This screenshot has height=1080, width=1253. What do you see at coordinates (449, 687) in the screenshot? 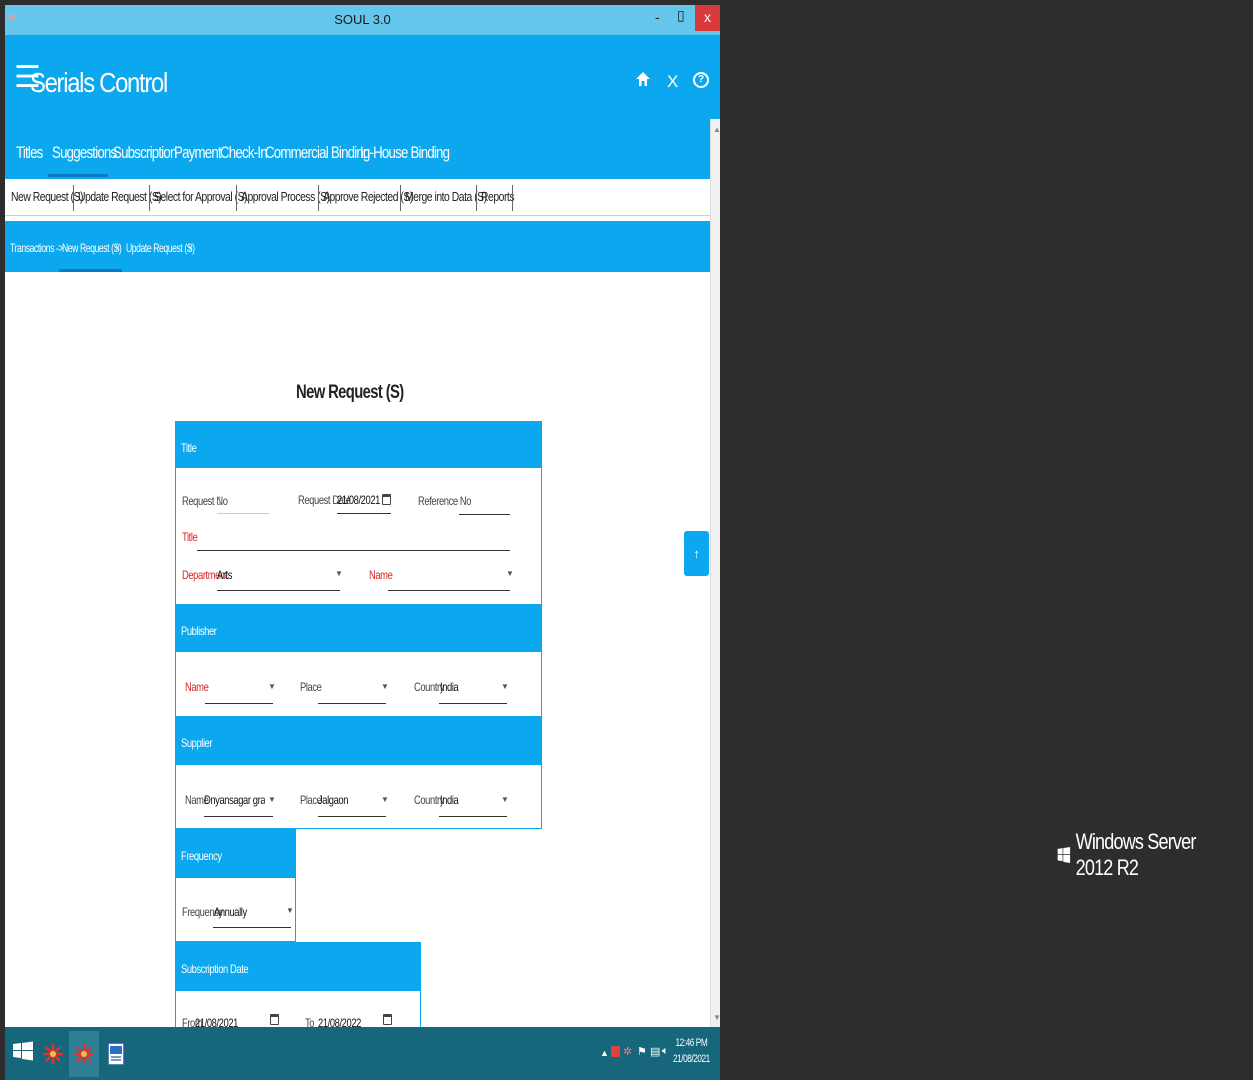
I see `publisher-country-select: India` at bounding box center [449, 687].